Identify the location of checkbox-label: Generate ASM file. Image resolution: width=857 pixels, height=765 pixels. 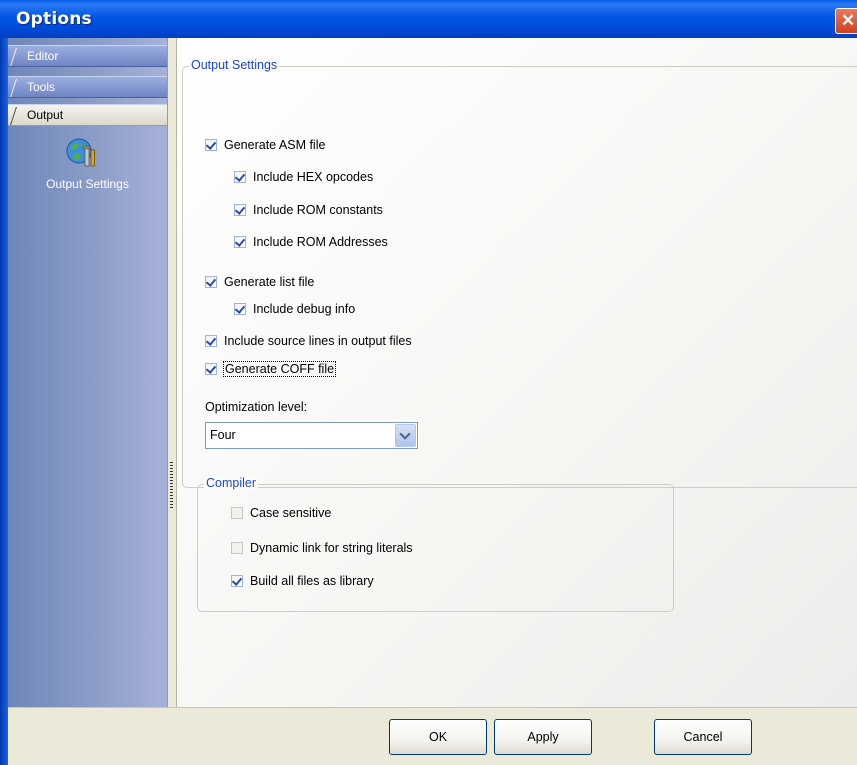
(275, 145).